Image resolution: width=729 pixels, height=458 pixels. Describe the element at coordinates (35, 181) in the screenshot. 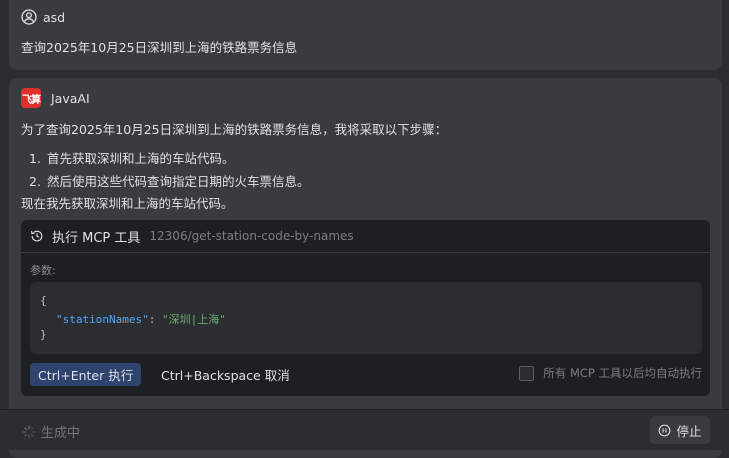

I see `list-number: 2.` at that location.